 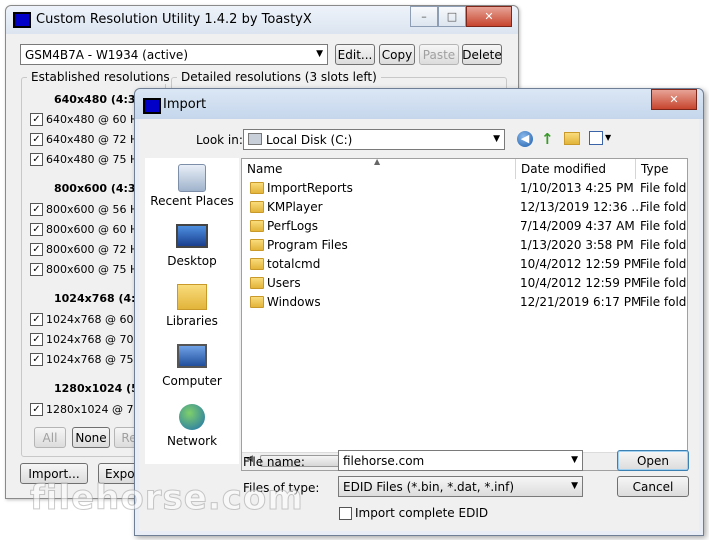 I want to click on list-item: totalcmd10/4/2012 12:59 PMFile folder, so click(x=464, y=264).